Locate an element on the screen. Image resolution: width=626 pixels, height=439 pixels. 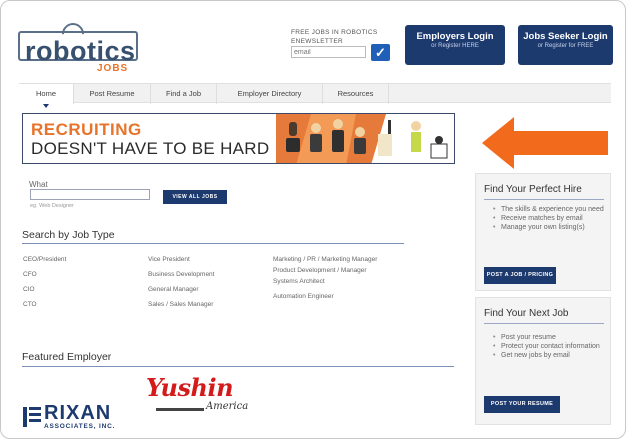
pointer-arrow-icon is located at coordinates (545, 143).